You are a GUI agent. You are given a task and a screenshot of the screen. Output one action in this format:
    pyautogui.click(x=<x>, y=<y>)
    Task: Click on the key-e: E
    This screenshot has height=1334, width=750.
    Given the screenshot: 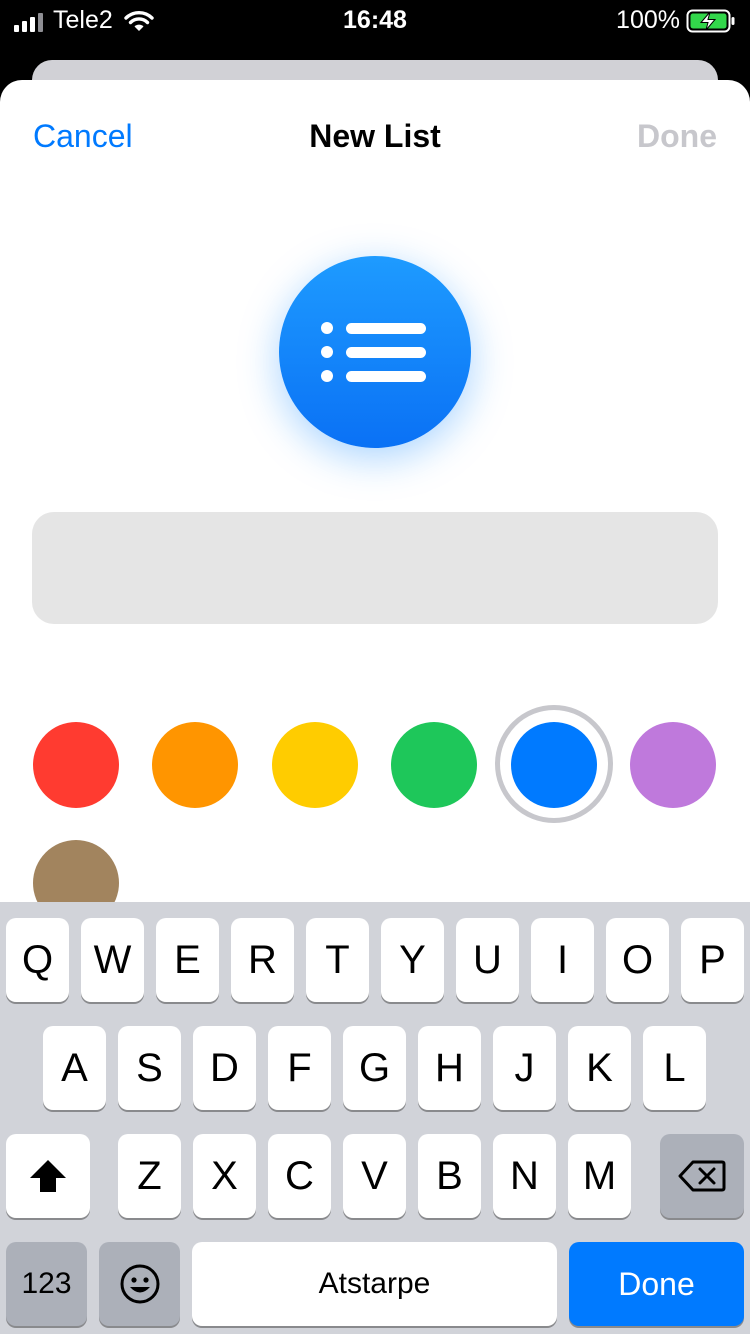 What is the action you would take?
    pyautogui.click(x=187, y=960)
    